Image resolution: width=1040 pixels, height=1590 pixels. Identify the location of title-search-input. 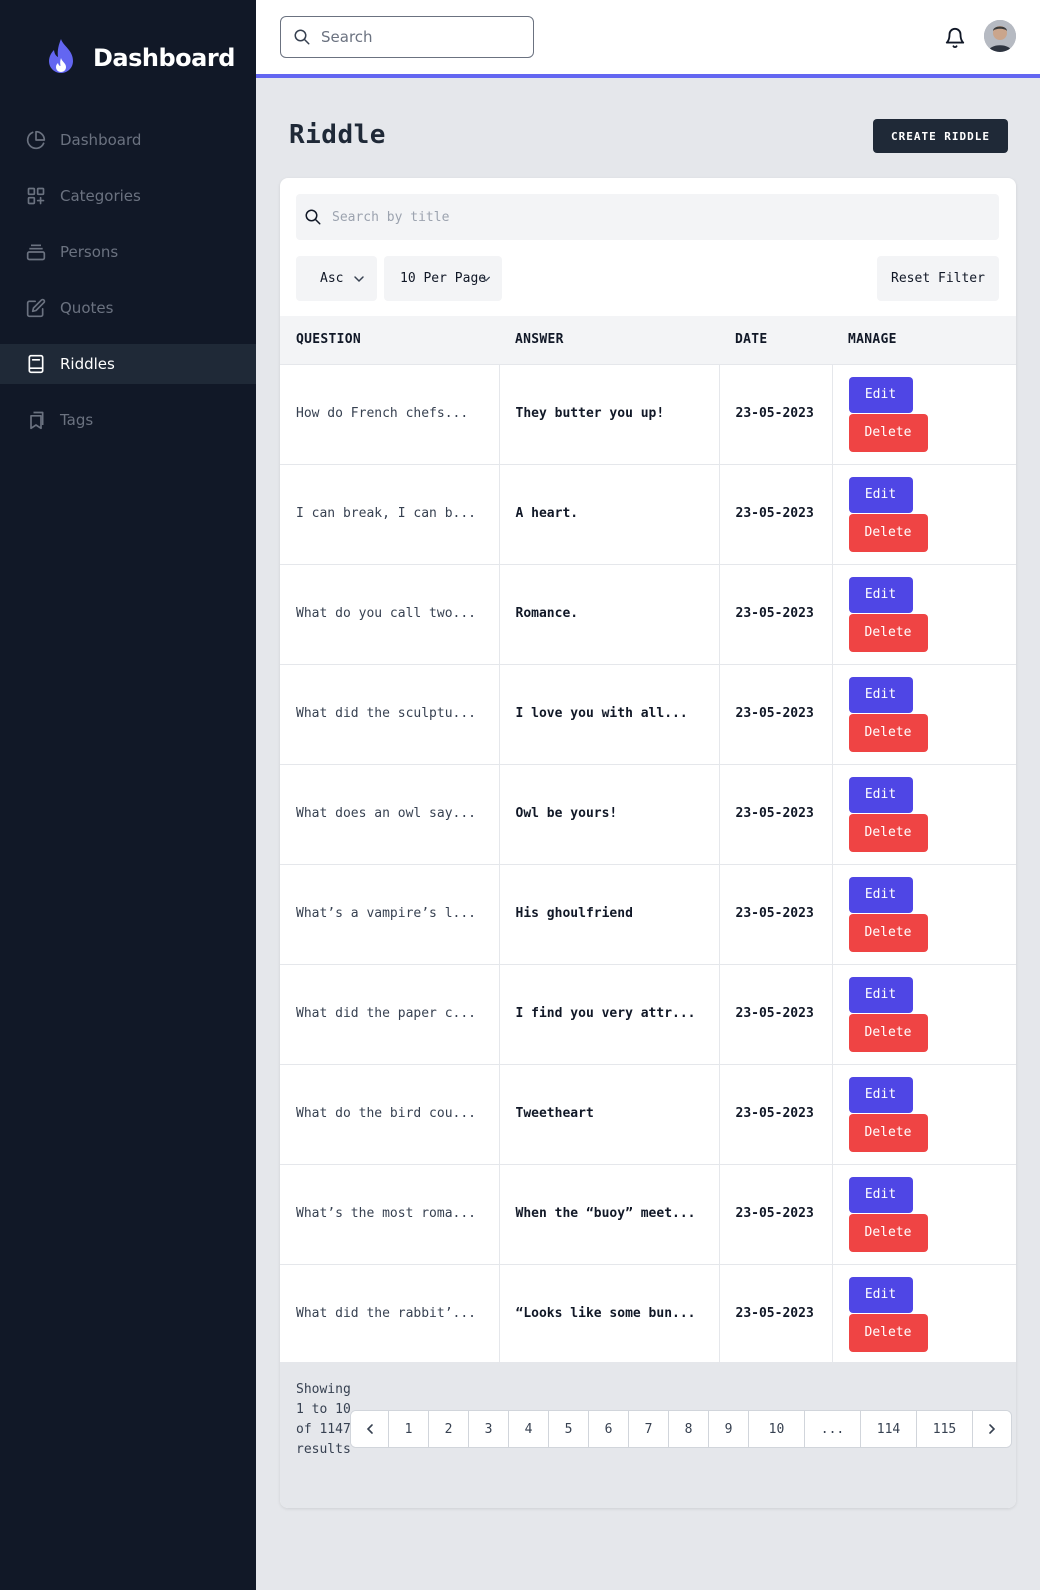
(632, 217).